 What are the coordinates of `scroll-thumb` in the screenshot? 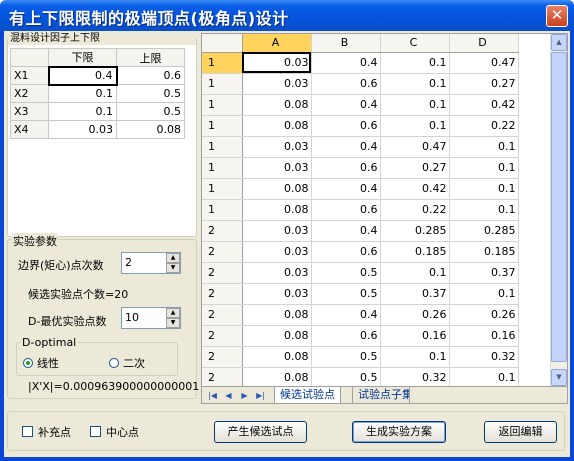 It's located at (559, 207).